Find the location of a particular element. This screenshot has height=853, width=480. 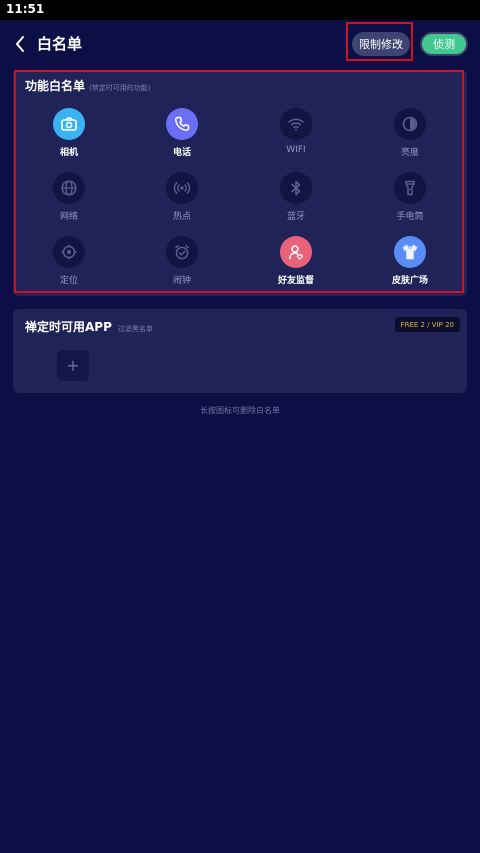

flashlight-icon is located at coordinates (410, 188).